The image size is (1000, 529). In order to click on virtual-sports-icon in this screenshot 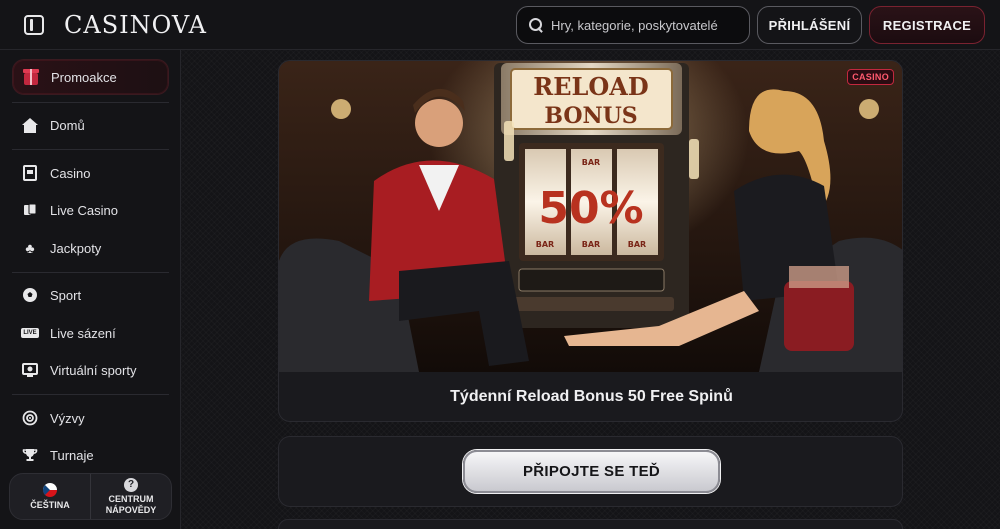, I will do `click(30, 370)`.